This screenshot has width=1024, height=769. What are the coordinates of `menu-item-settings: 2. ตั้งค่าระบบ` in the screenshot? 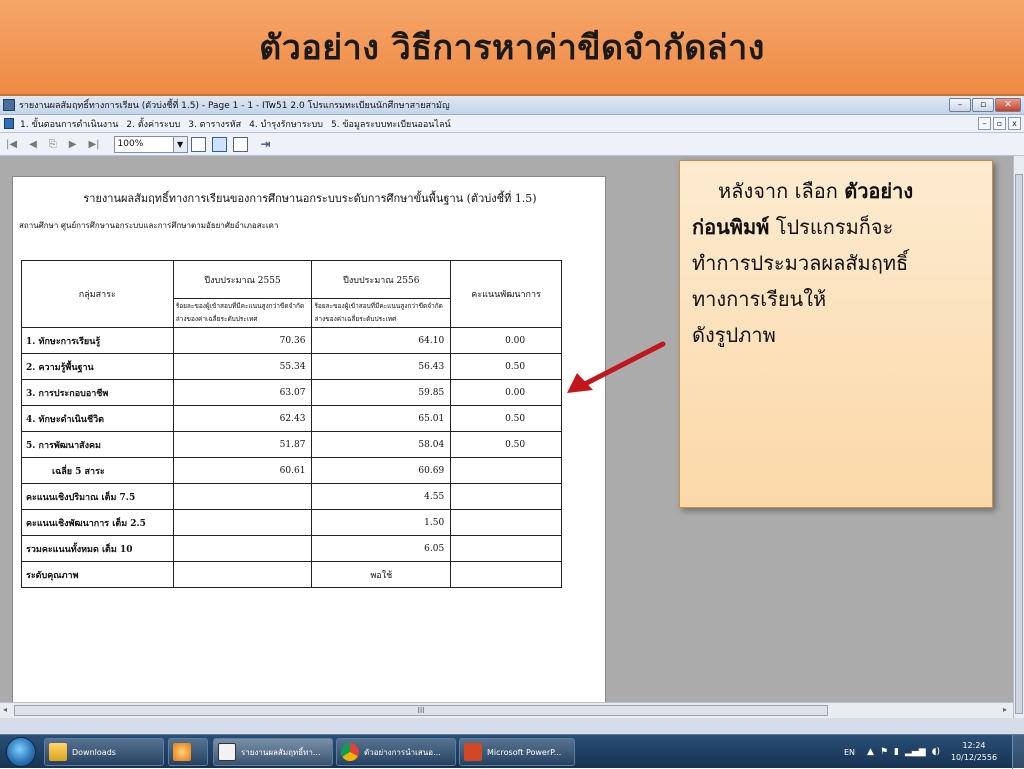 It's located at (153, 124).